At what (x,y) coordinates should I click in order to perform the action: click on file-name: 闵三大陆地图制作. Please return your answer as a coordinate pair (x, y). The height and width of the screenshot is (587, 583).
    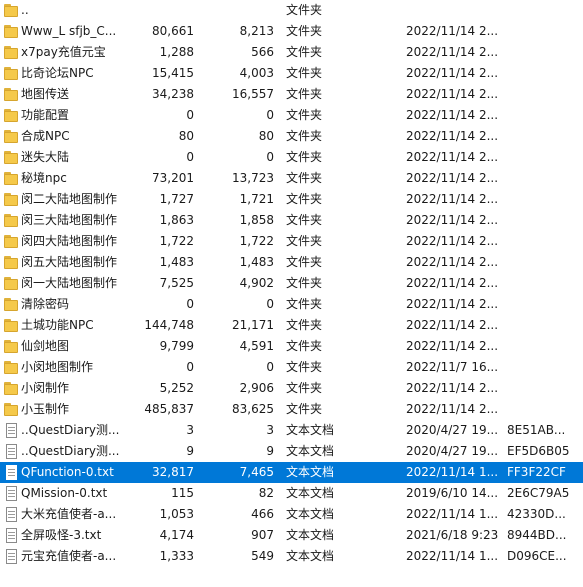
    Looking at the image, I should click on (69, 220).